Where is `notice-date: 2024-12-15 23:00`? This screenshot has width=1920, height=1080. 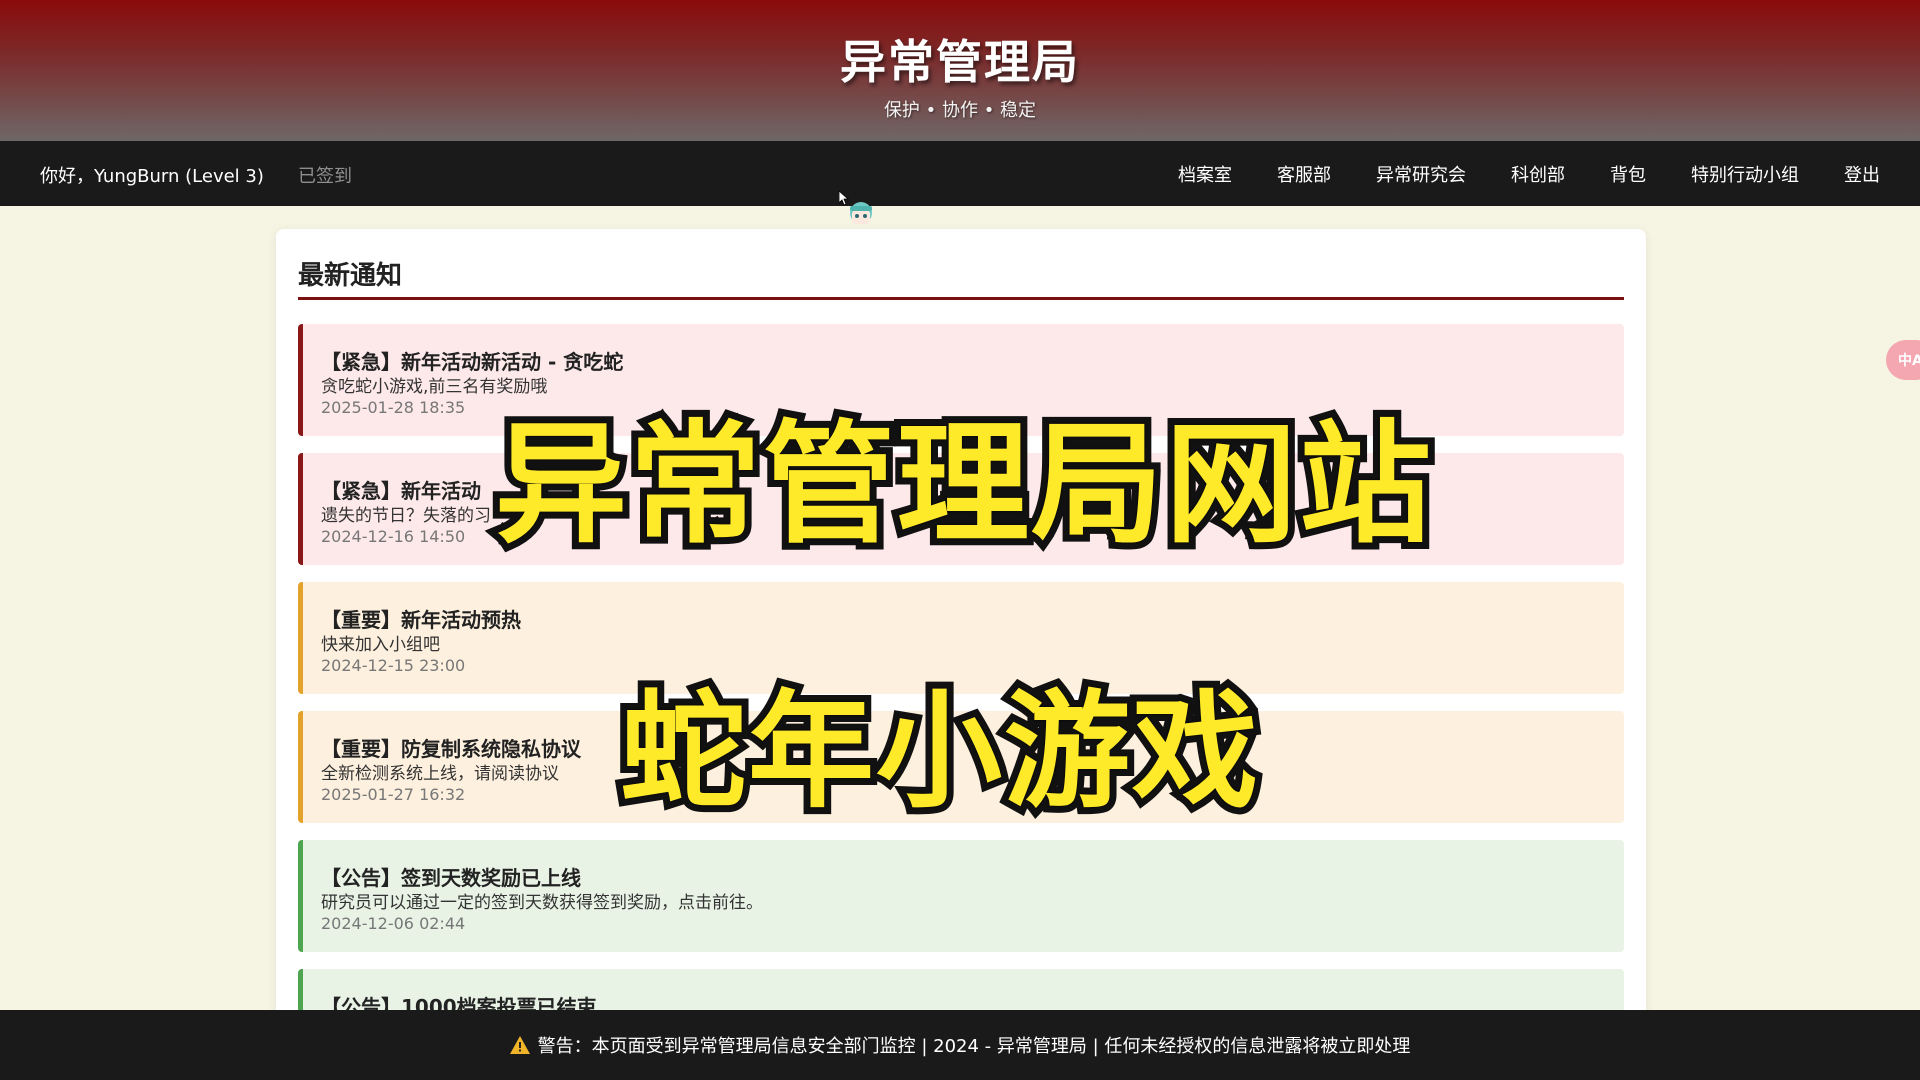
notice-date: 2024-12-15 23:00 is located at coordinates (393, 665).